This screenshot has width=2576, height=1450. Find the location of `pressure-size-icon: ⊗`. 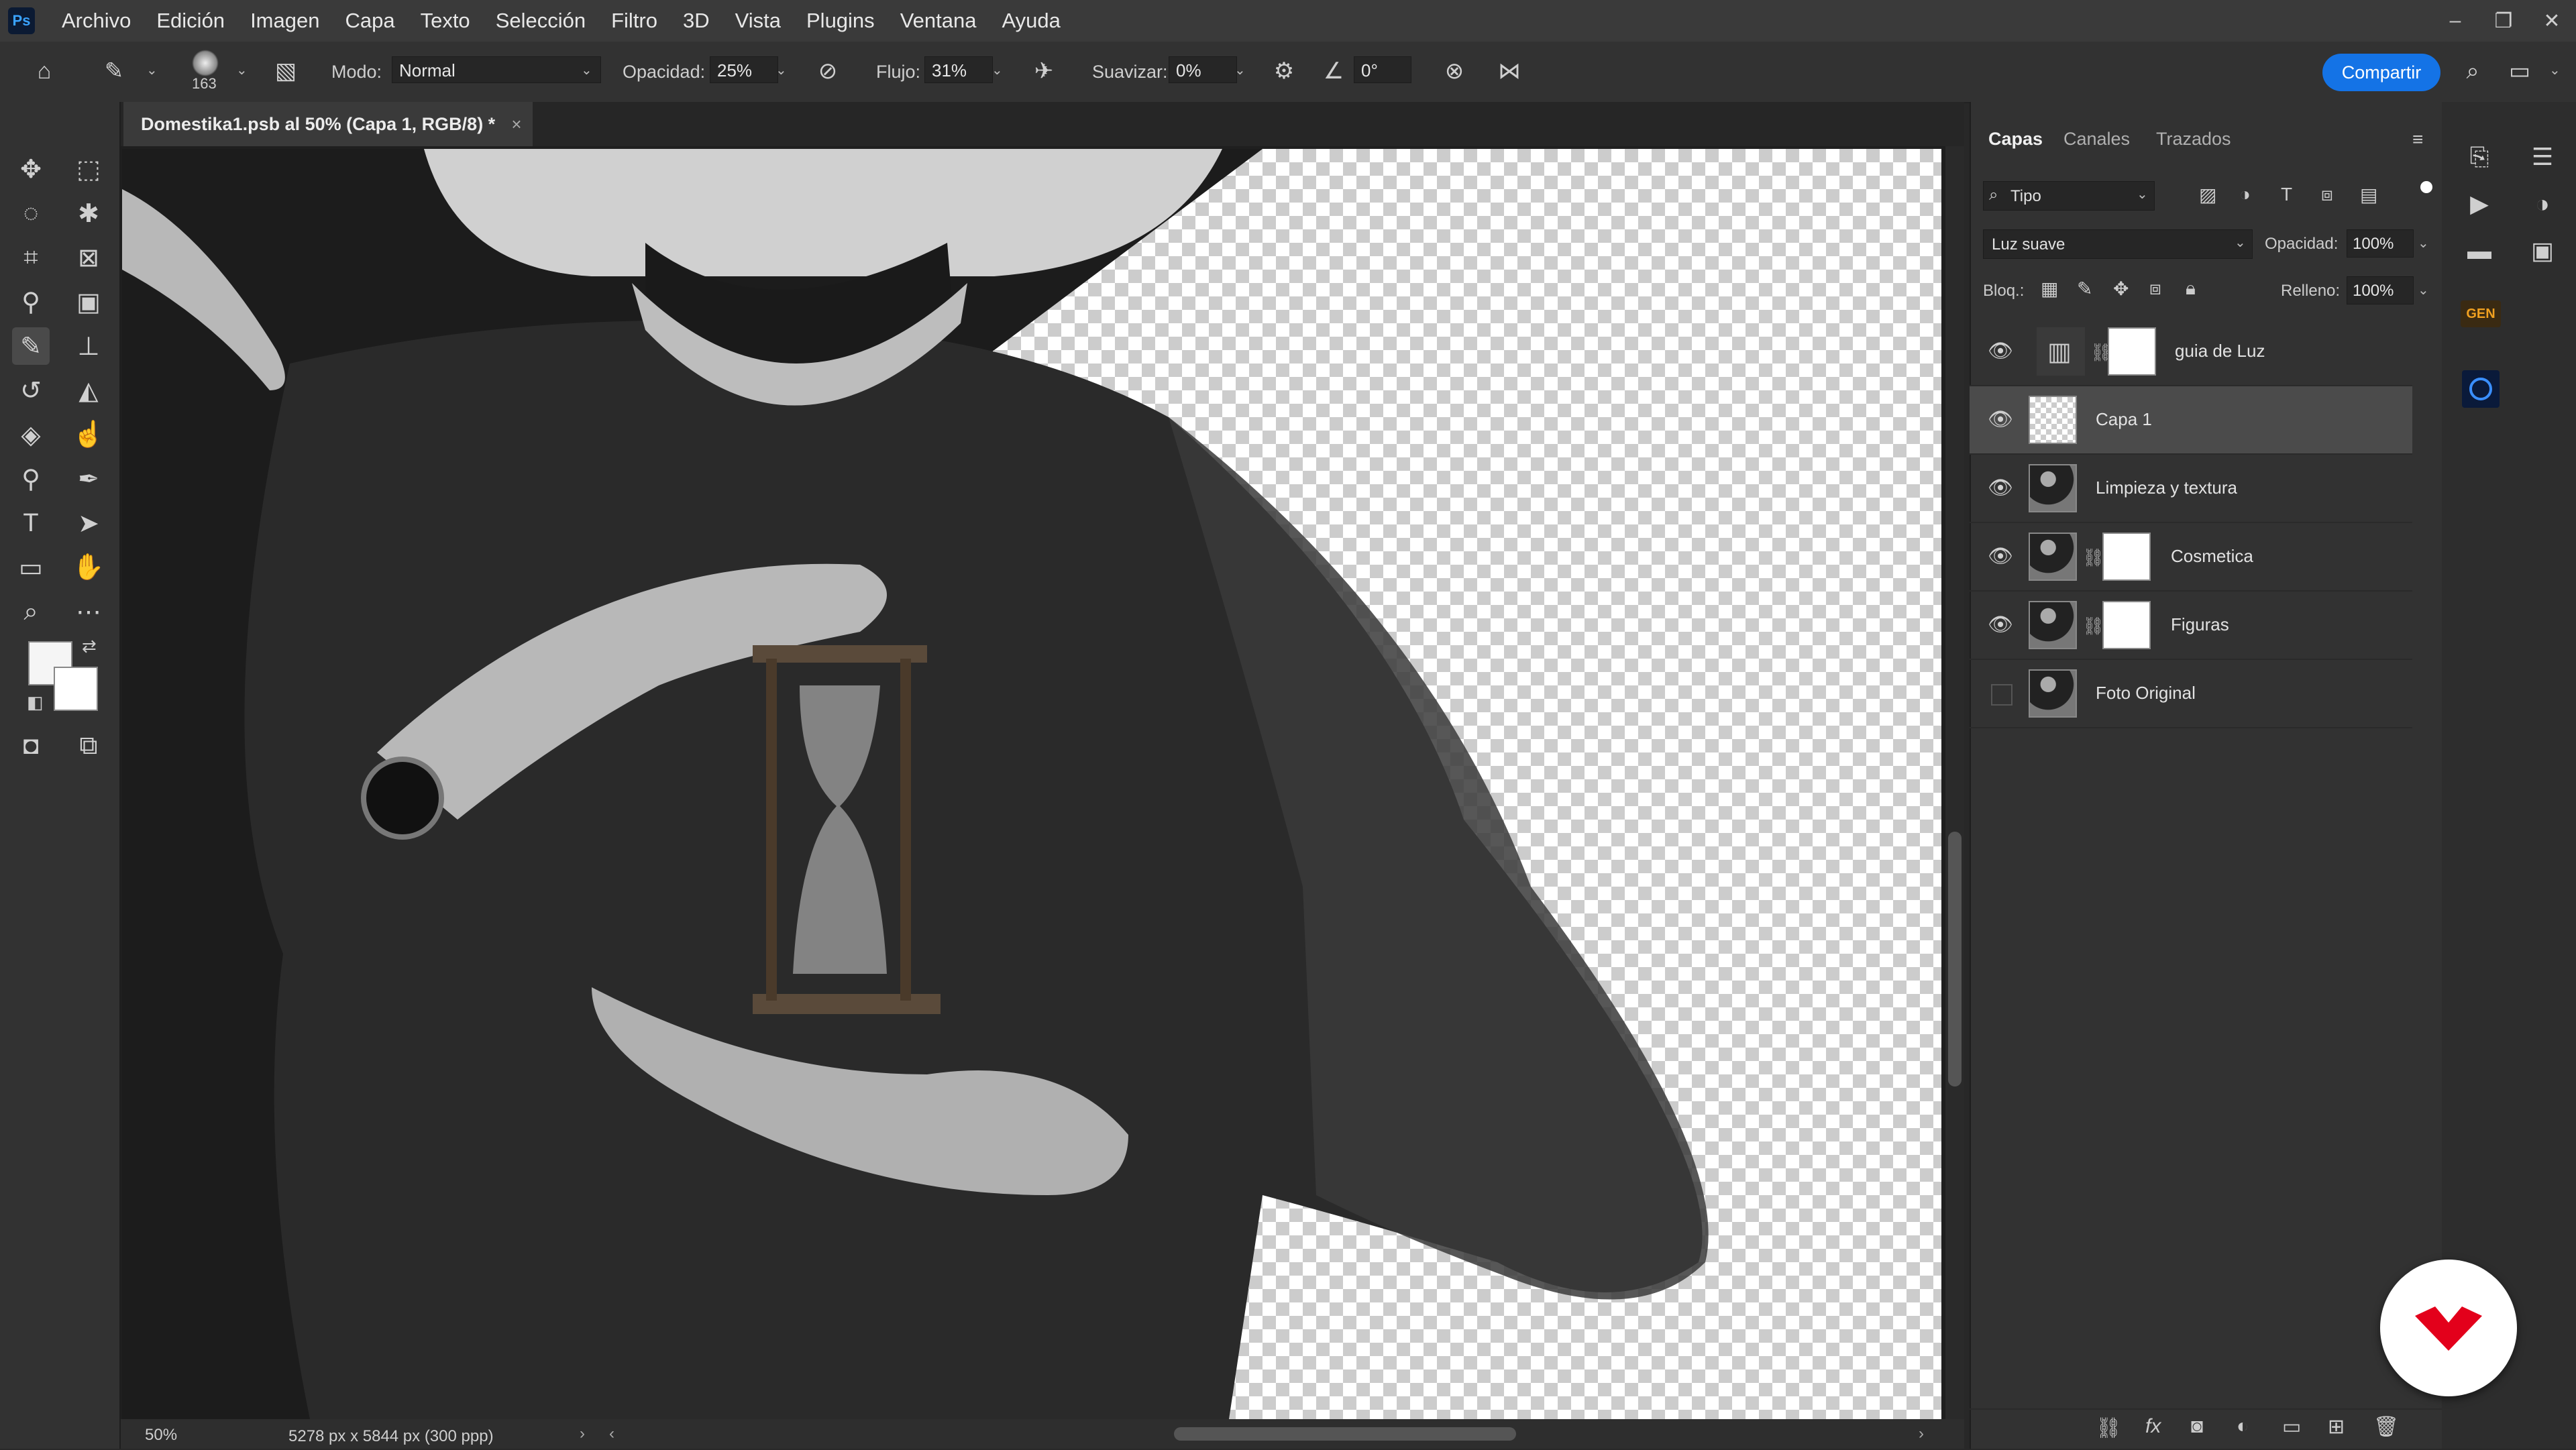

pressure-size-icon: ⊗ is located at coordinates (1454, 71).